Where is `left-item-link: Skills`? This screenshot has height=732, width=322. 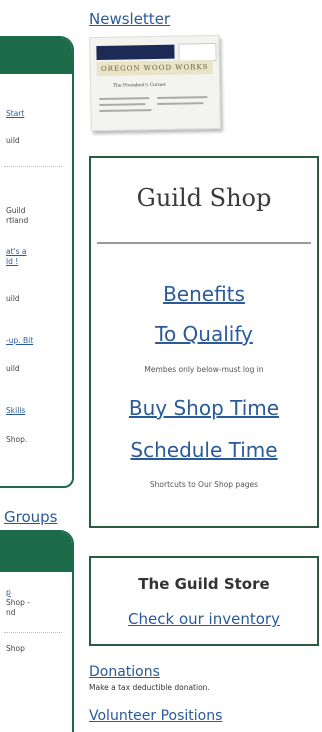
left-item-link: Skills is located at coordinates (15, 411).